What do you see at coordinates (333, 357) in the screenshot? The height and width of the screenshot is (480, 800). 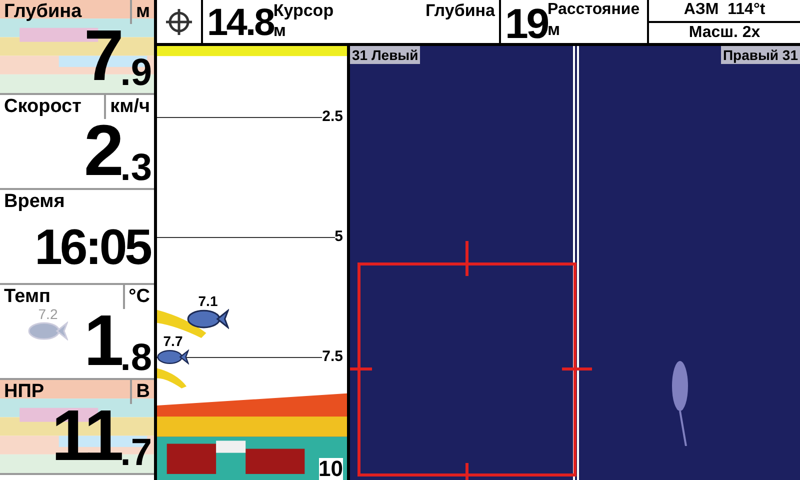 I see `depth-scale-label: 7.5` at bounding box center [333, 357].